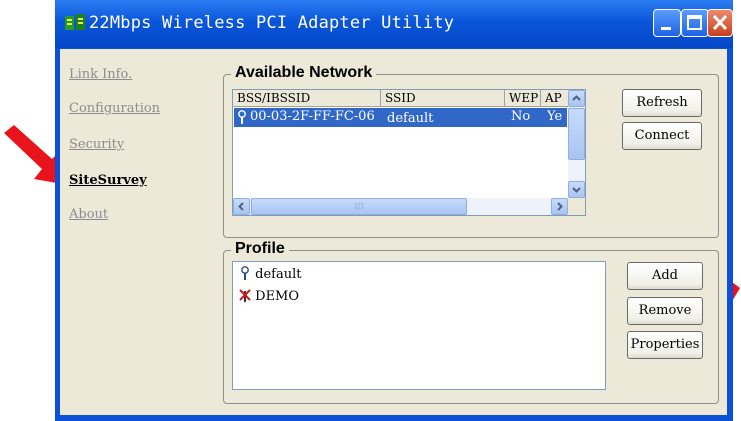  I want to click on remove-button: Remove, so click(665, 311).